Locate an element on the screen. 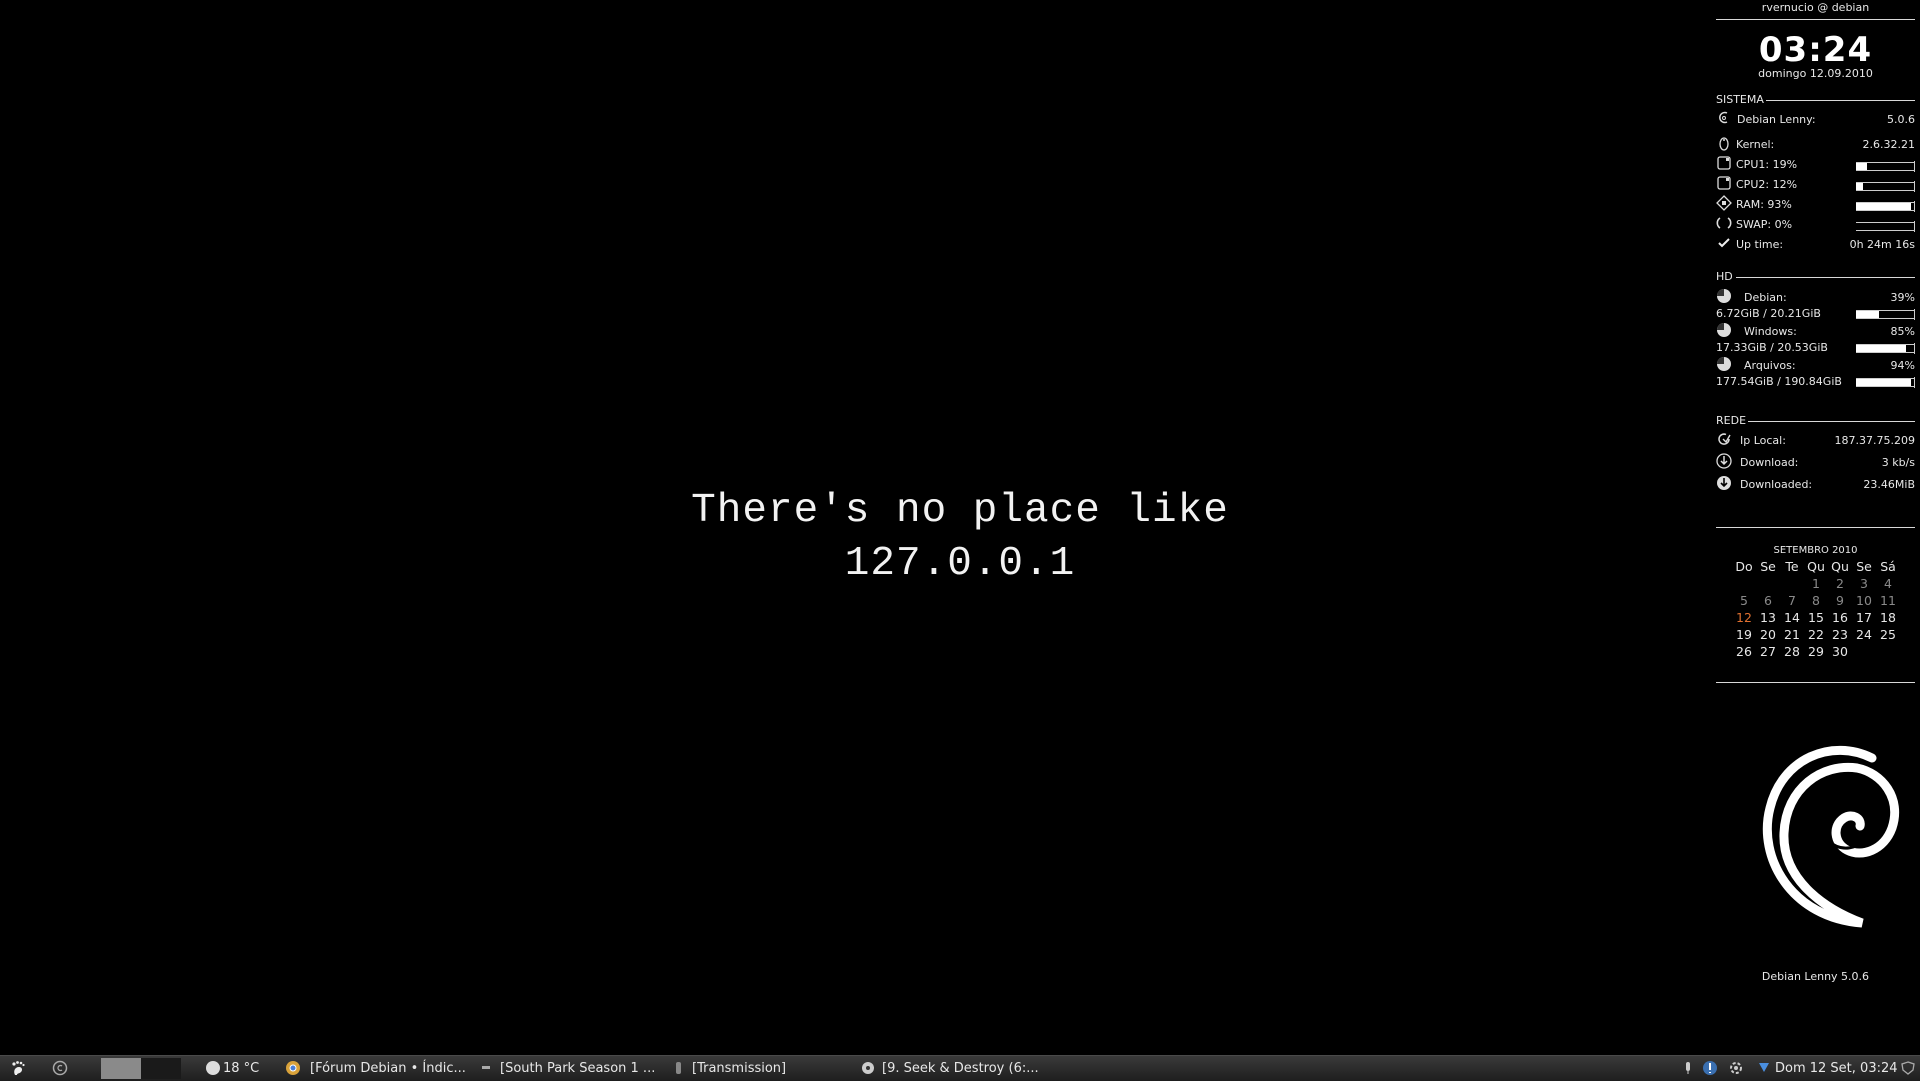  disk-debian-bar is located at coordinates (1885, 314).